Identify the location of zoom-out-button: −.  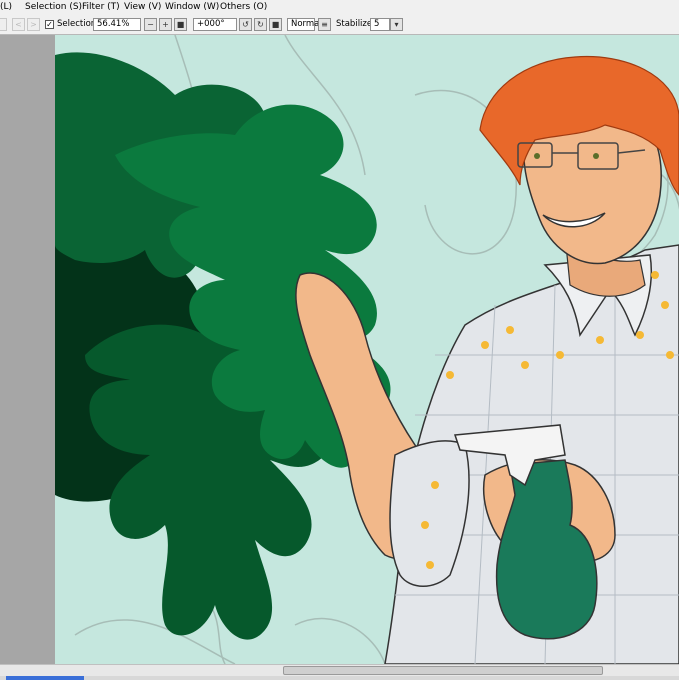
(150, 24).